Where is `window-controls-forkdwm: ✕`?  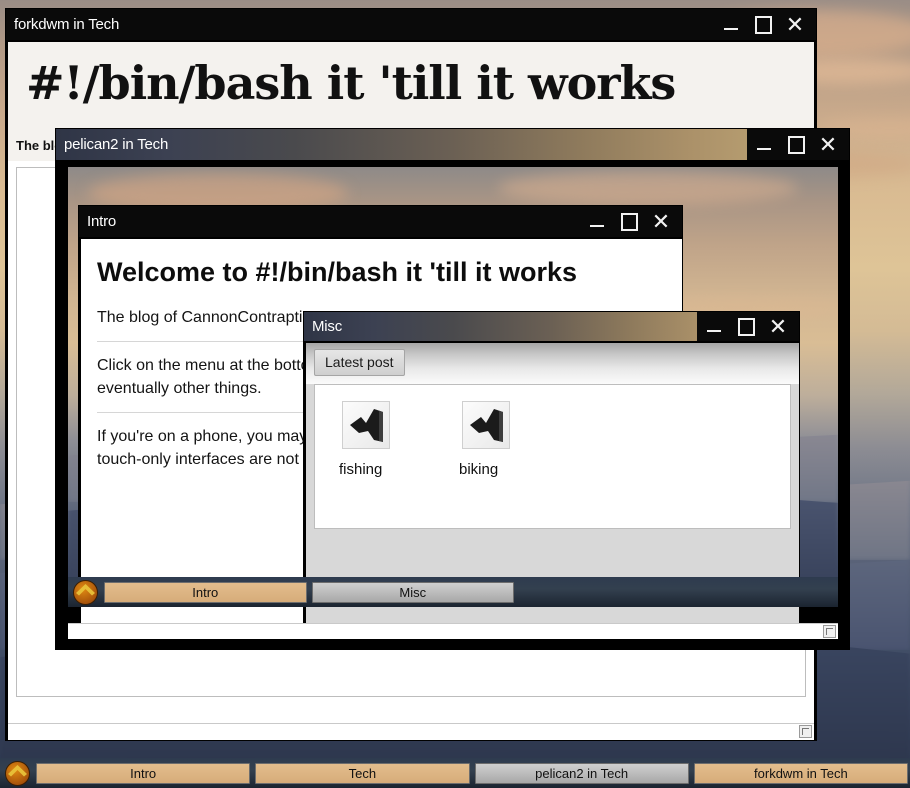
window-controls-forkdwm: ✕ is located at coordinates (765, 24).